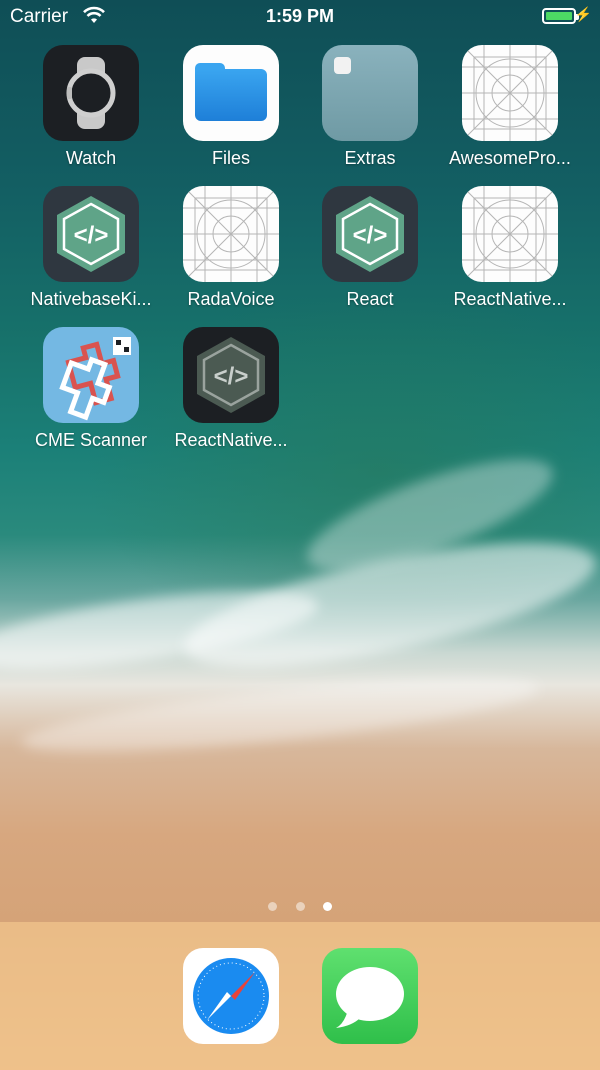 This screenshot has height=1070, width=600. I want to click on app-label: Extras, so click(370, 158).